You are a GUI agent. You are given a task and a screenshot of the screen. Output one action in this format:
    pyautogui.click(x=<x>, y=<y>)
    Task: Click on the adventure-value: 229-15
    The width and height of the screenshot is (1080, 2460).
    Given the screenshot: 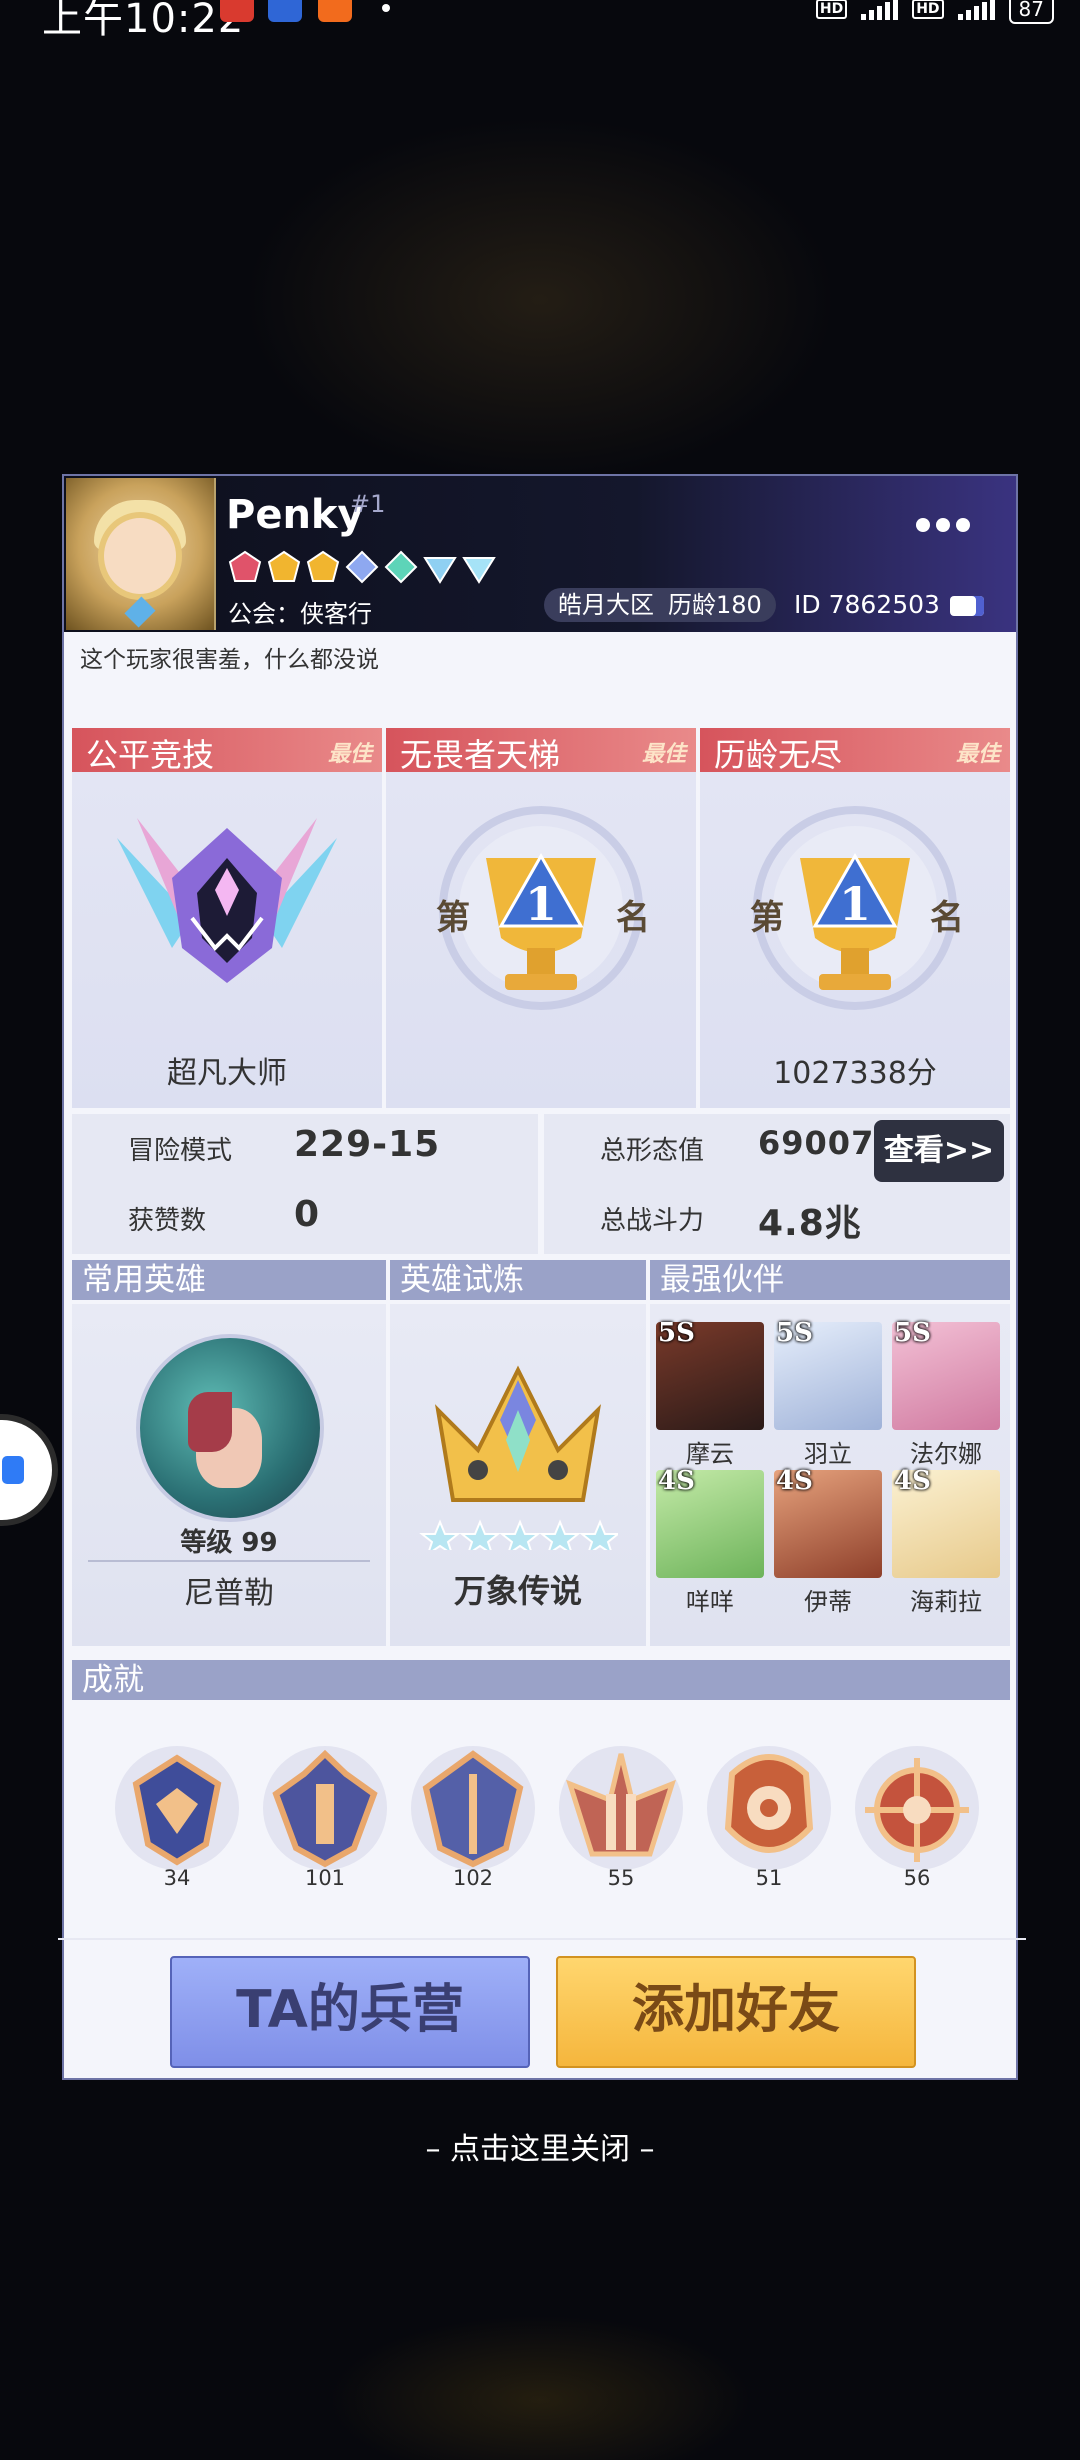 What is the action you would take?
    pyautogui.click(x=367, y=1144)
    